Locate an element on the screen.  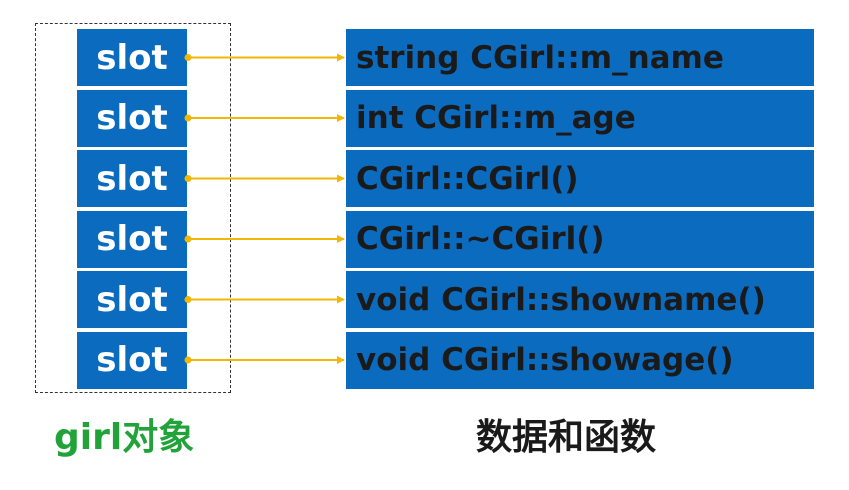
member-box-destructor: CGirl::~CGirl() is located at coordinates (580, 239).